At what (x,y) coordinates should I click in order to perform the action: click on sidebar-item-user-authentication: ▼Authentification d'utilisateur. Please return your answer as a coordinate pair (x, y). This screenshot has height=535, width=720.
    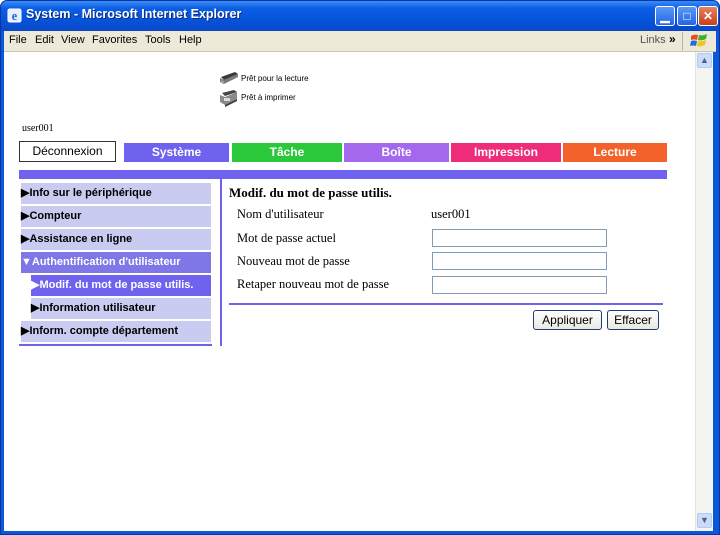
    Looking at the image, I should click on (116, 263).